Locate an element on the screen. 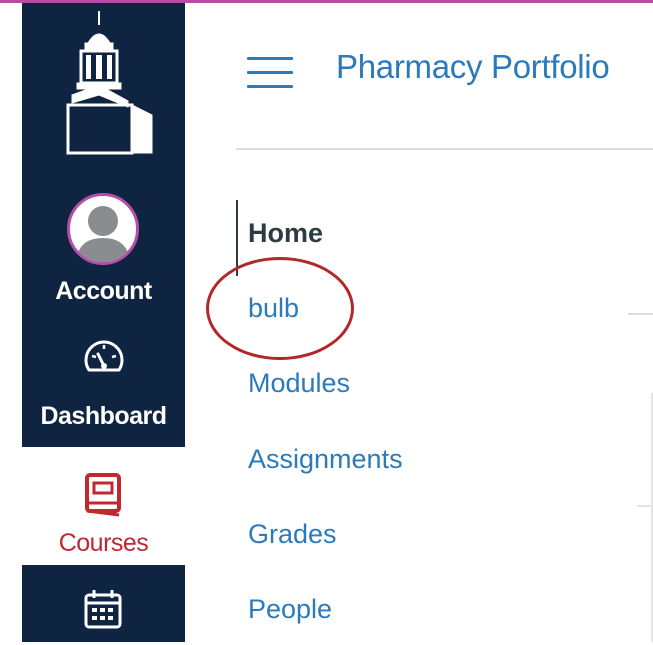 The width and height of the screenshot is (653, 645). nav-dashboard: Dashboard is located at coordinates (103, 386).